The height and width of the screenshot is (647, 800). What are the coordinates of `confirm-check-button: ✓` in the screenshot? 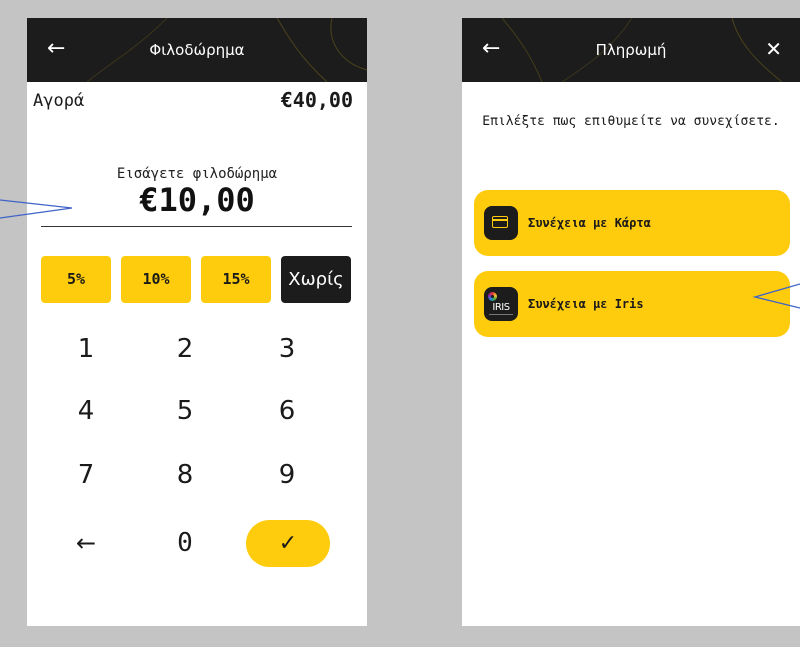 It's located at (288, 543).